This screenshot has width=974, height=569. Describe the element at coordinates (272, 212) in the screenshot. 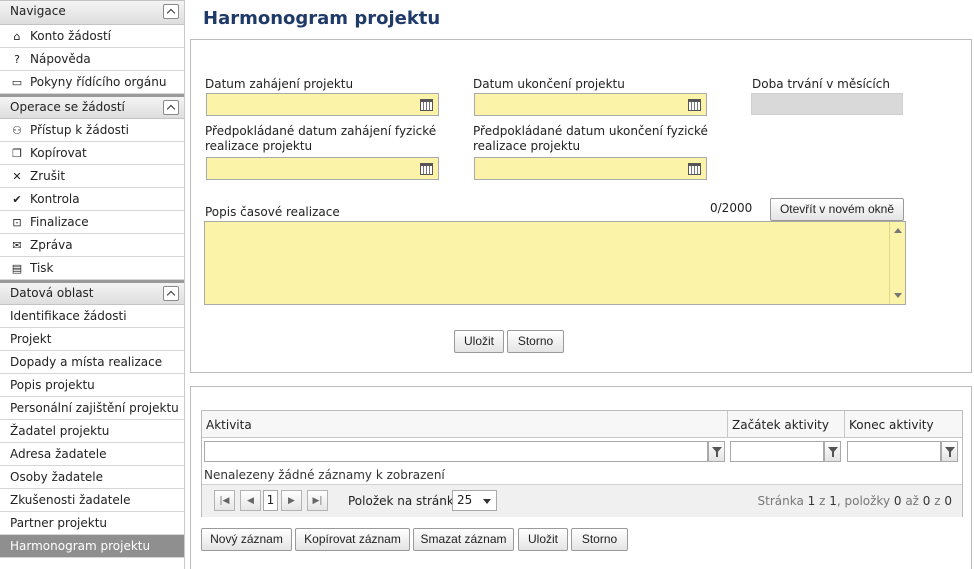

I see `description-label: Popis časové realizace` at that location.